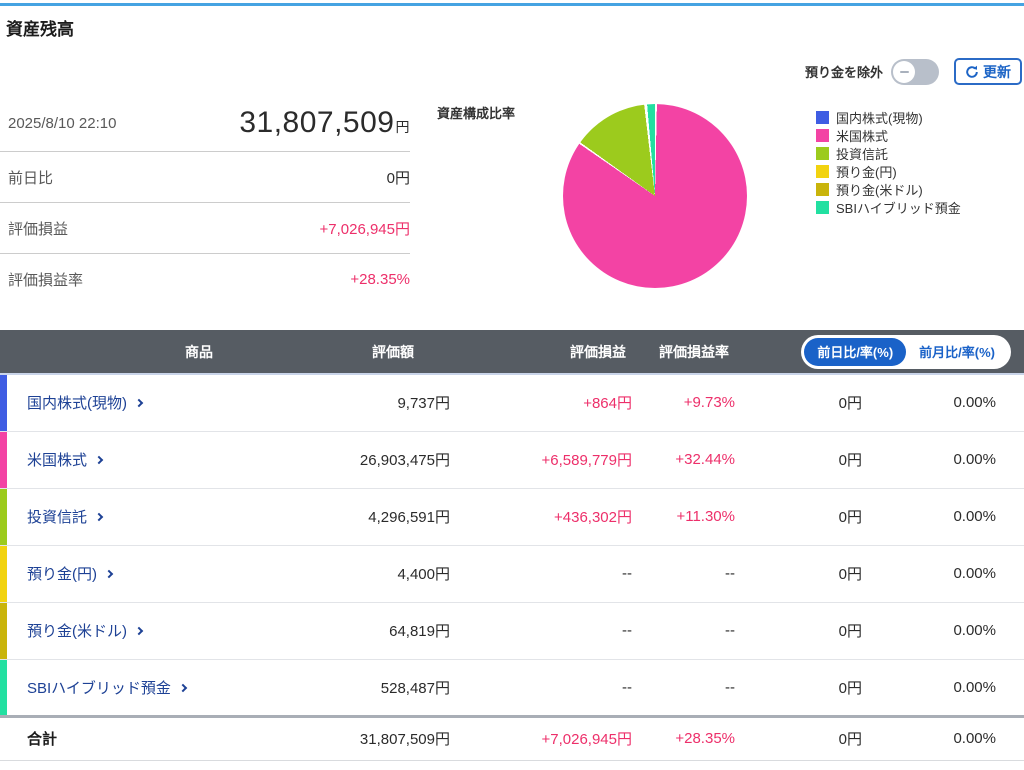 Image resolution: width=1024 pixels, height=770 pixels. I want to click on product-link-mutual-funds: 投資信託, so click(65, 516).